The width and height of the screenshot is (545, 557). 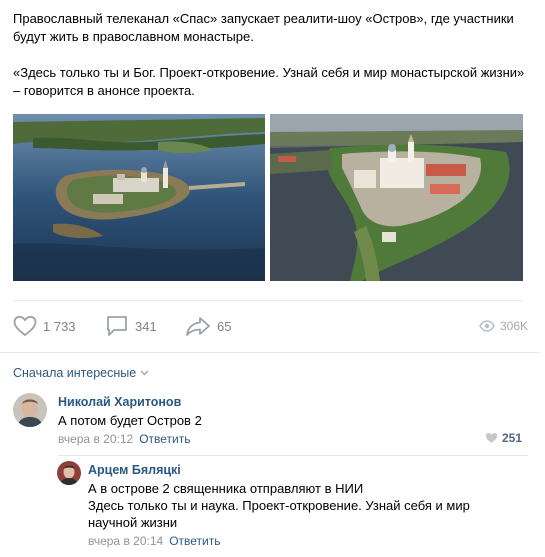 I want to click on comment-text: А потом будет Остров 2, so click(x=130, y=420).